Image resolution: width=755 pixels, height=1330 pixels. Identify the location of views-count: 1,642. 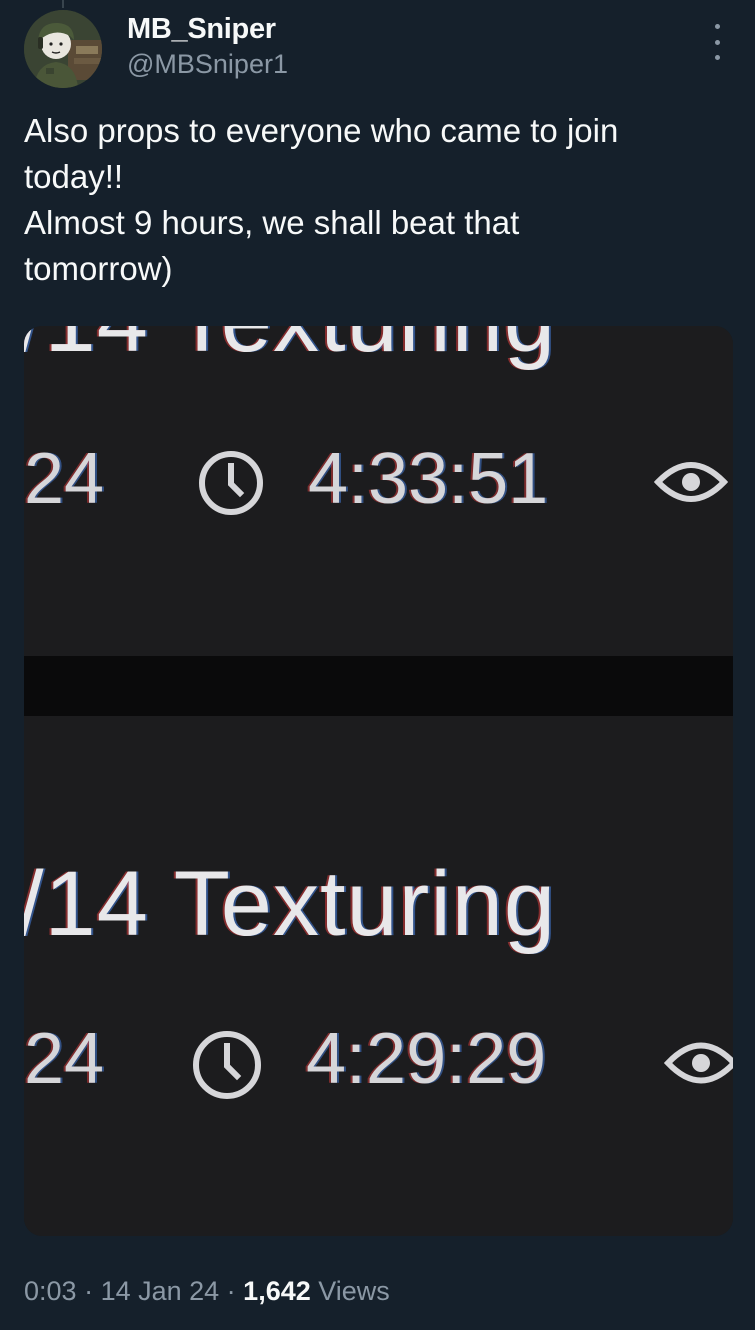
(277, 1291).